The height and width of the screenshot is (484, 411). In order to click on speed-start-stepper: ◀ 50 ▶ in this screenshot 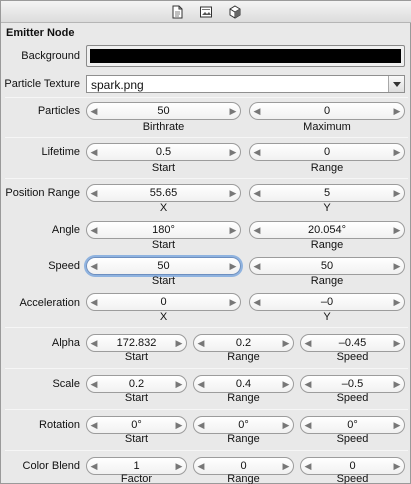, I will do `click(163, 266)`.